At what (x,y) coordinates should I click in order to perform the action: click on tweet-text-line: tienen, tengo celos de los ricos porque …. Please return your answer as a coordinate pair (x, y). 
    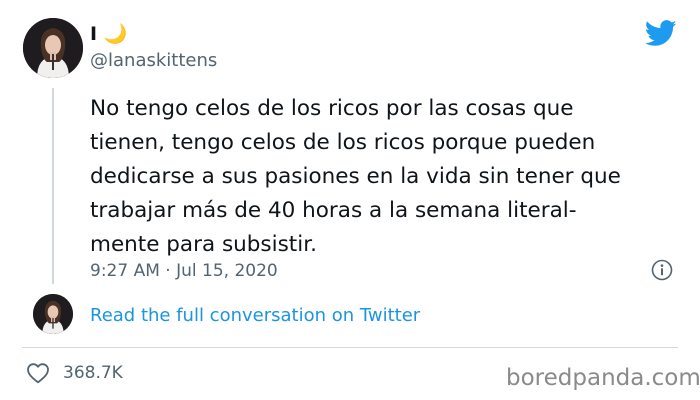
    Looking at the image, I should click on (343, 142).